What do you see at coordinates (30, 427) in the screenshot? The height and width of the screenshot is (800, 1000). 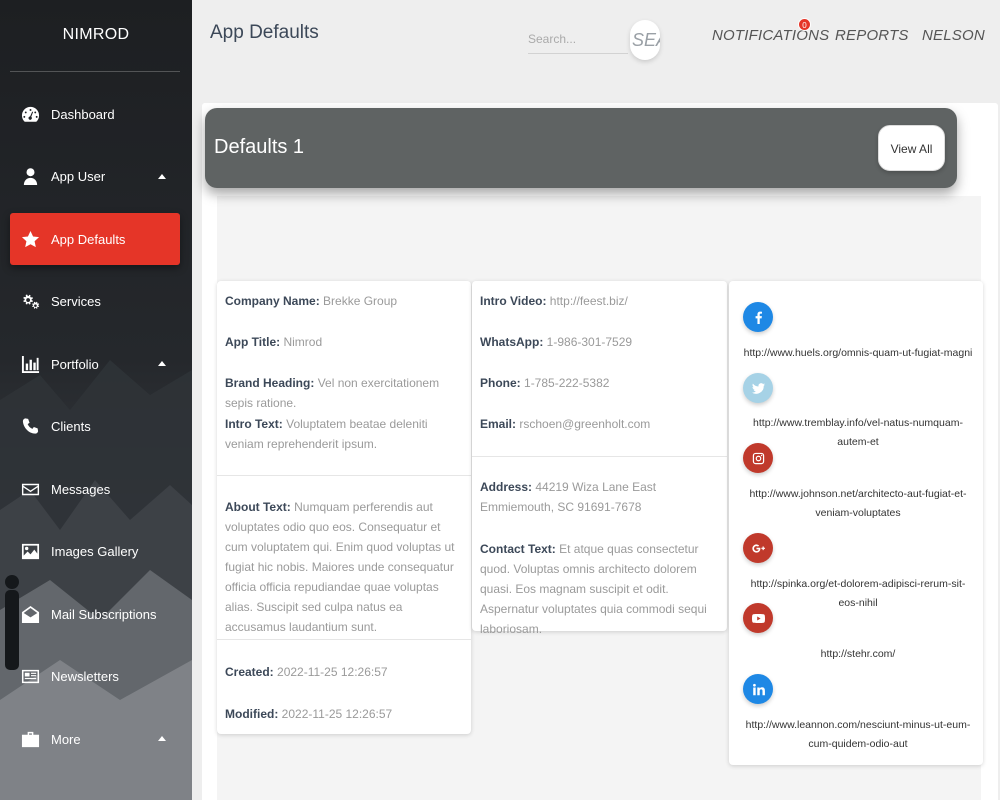 I see `phone-icon` at bounding box center [30, 427].